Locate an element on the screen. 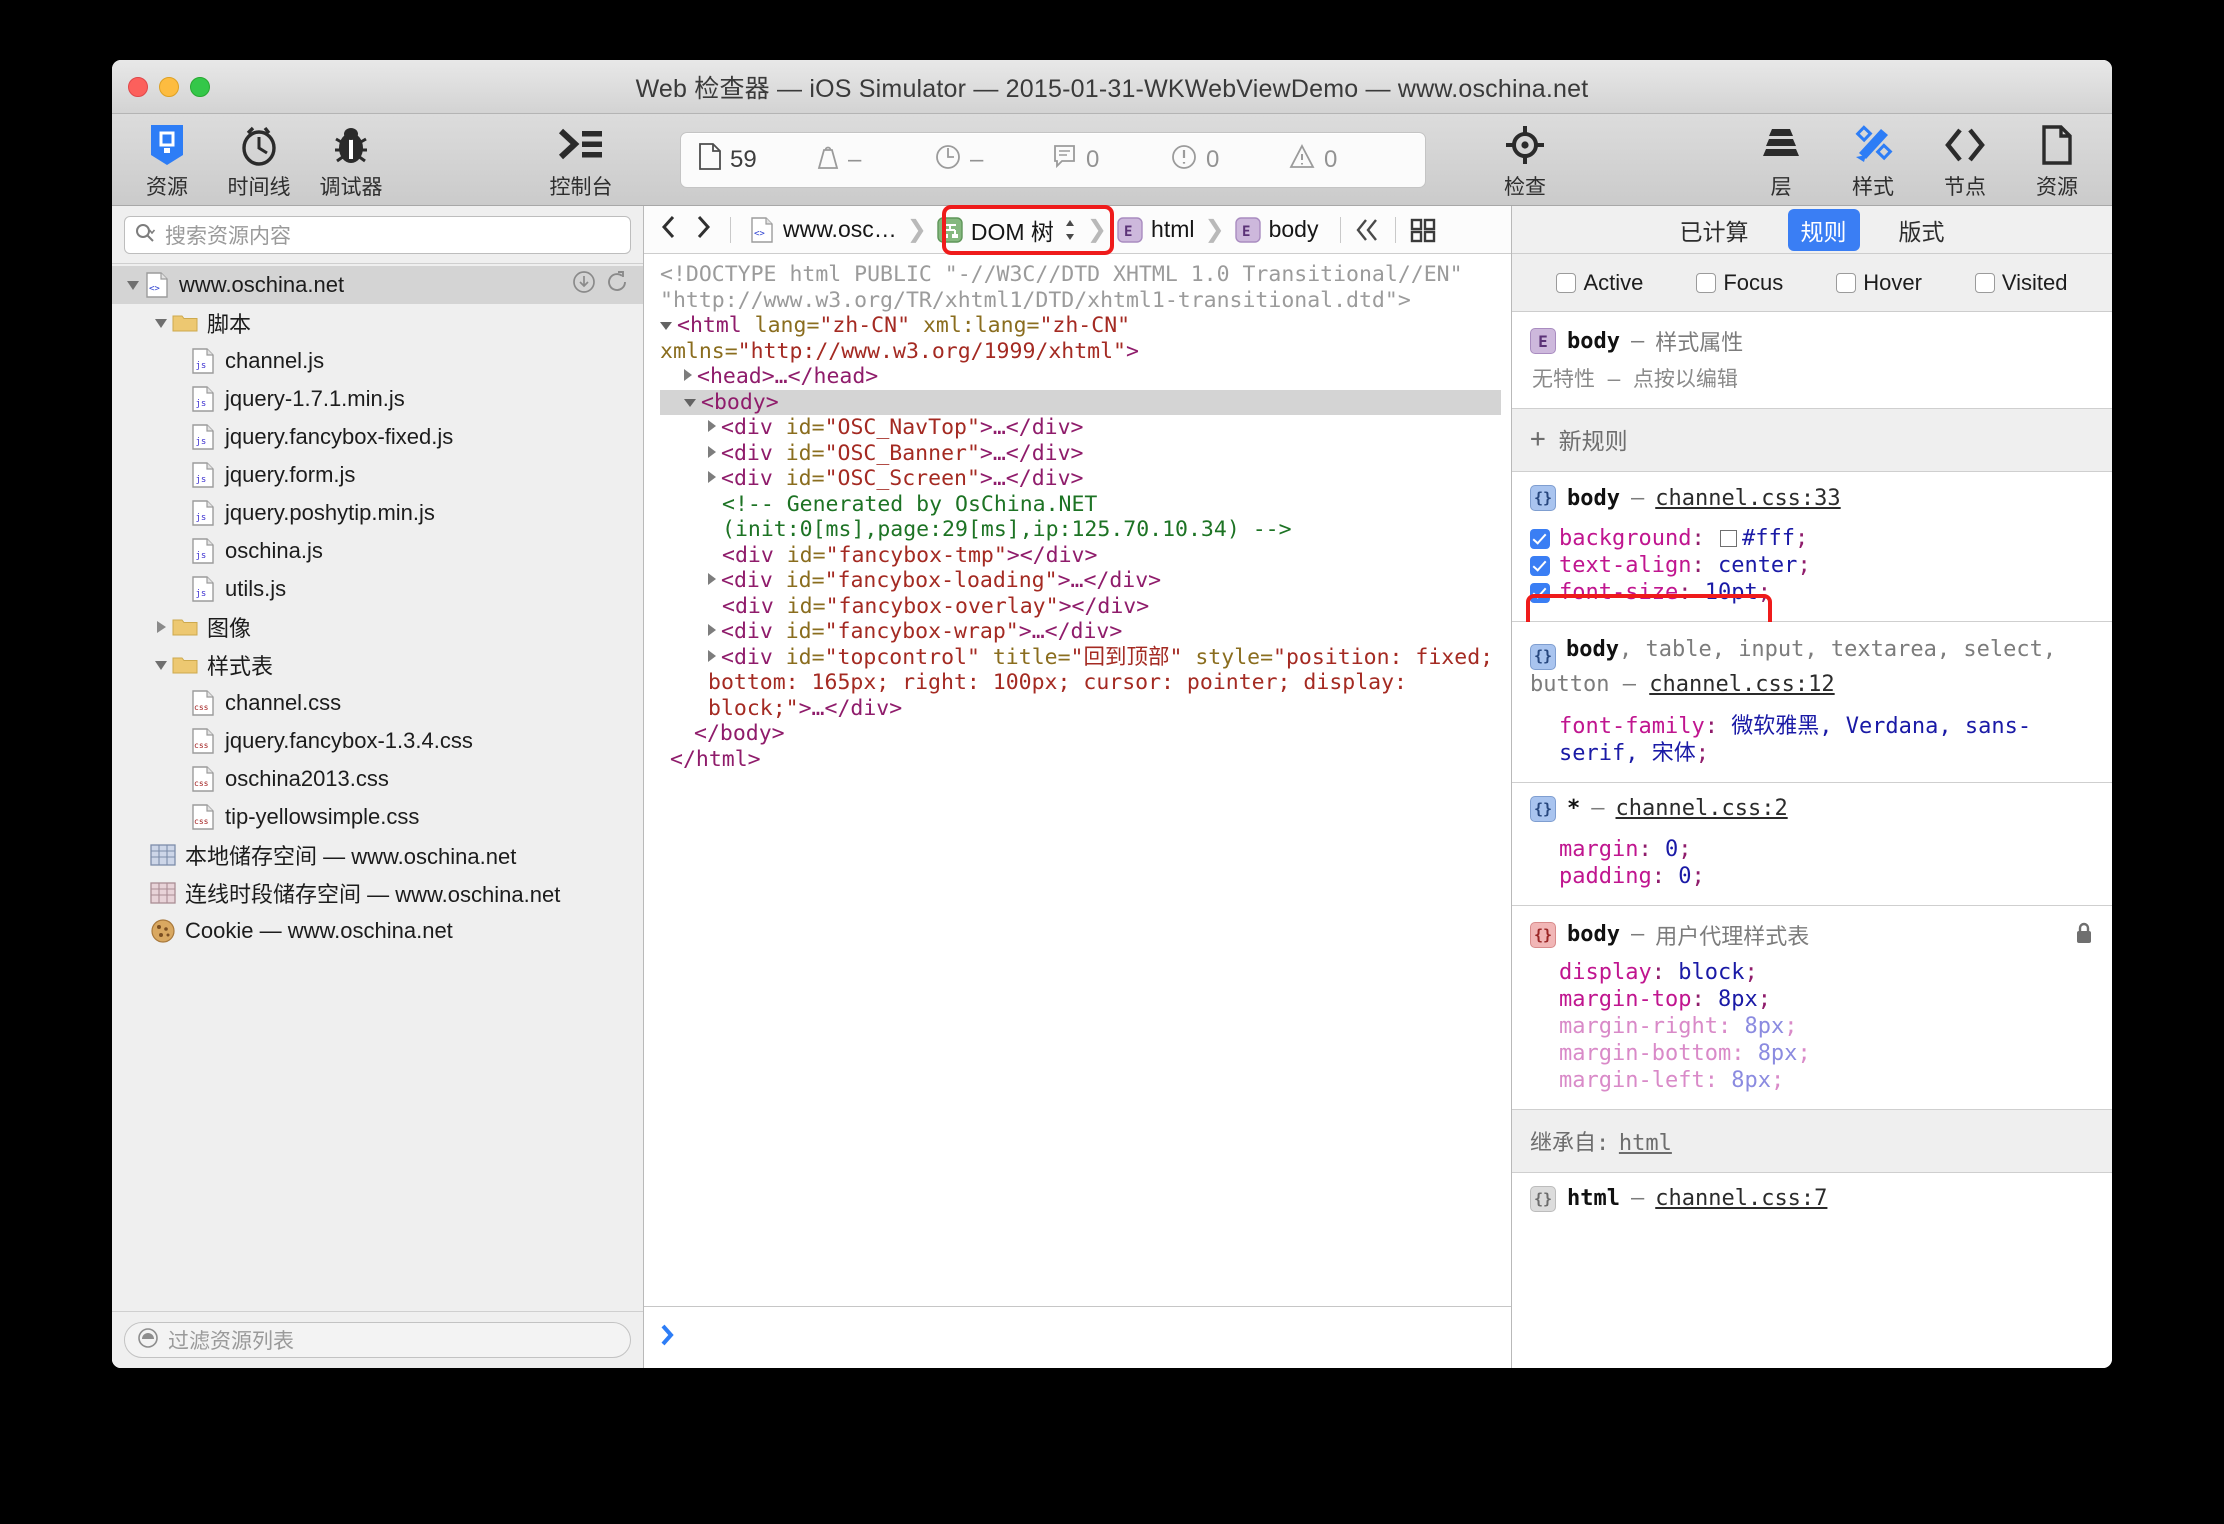 This screenshot has height=1524, width=2224. toolbar-tab-layers: 层 is located at coordinates (1781, 159).